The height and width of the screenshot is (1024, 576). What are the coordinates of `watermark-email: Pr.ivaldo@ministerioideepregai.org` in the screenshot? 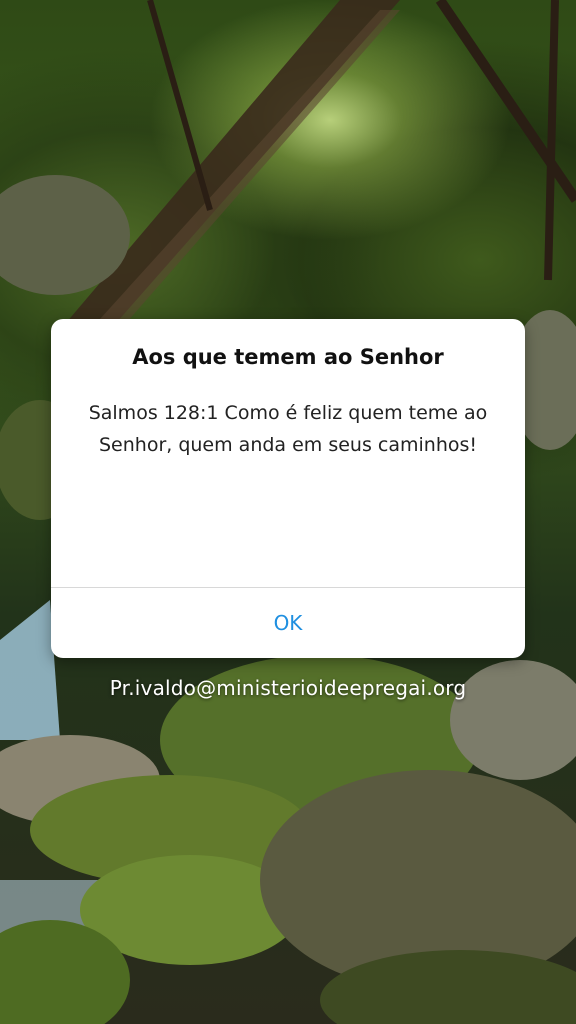 It's located at (288, 688).